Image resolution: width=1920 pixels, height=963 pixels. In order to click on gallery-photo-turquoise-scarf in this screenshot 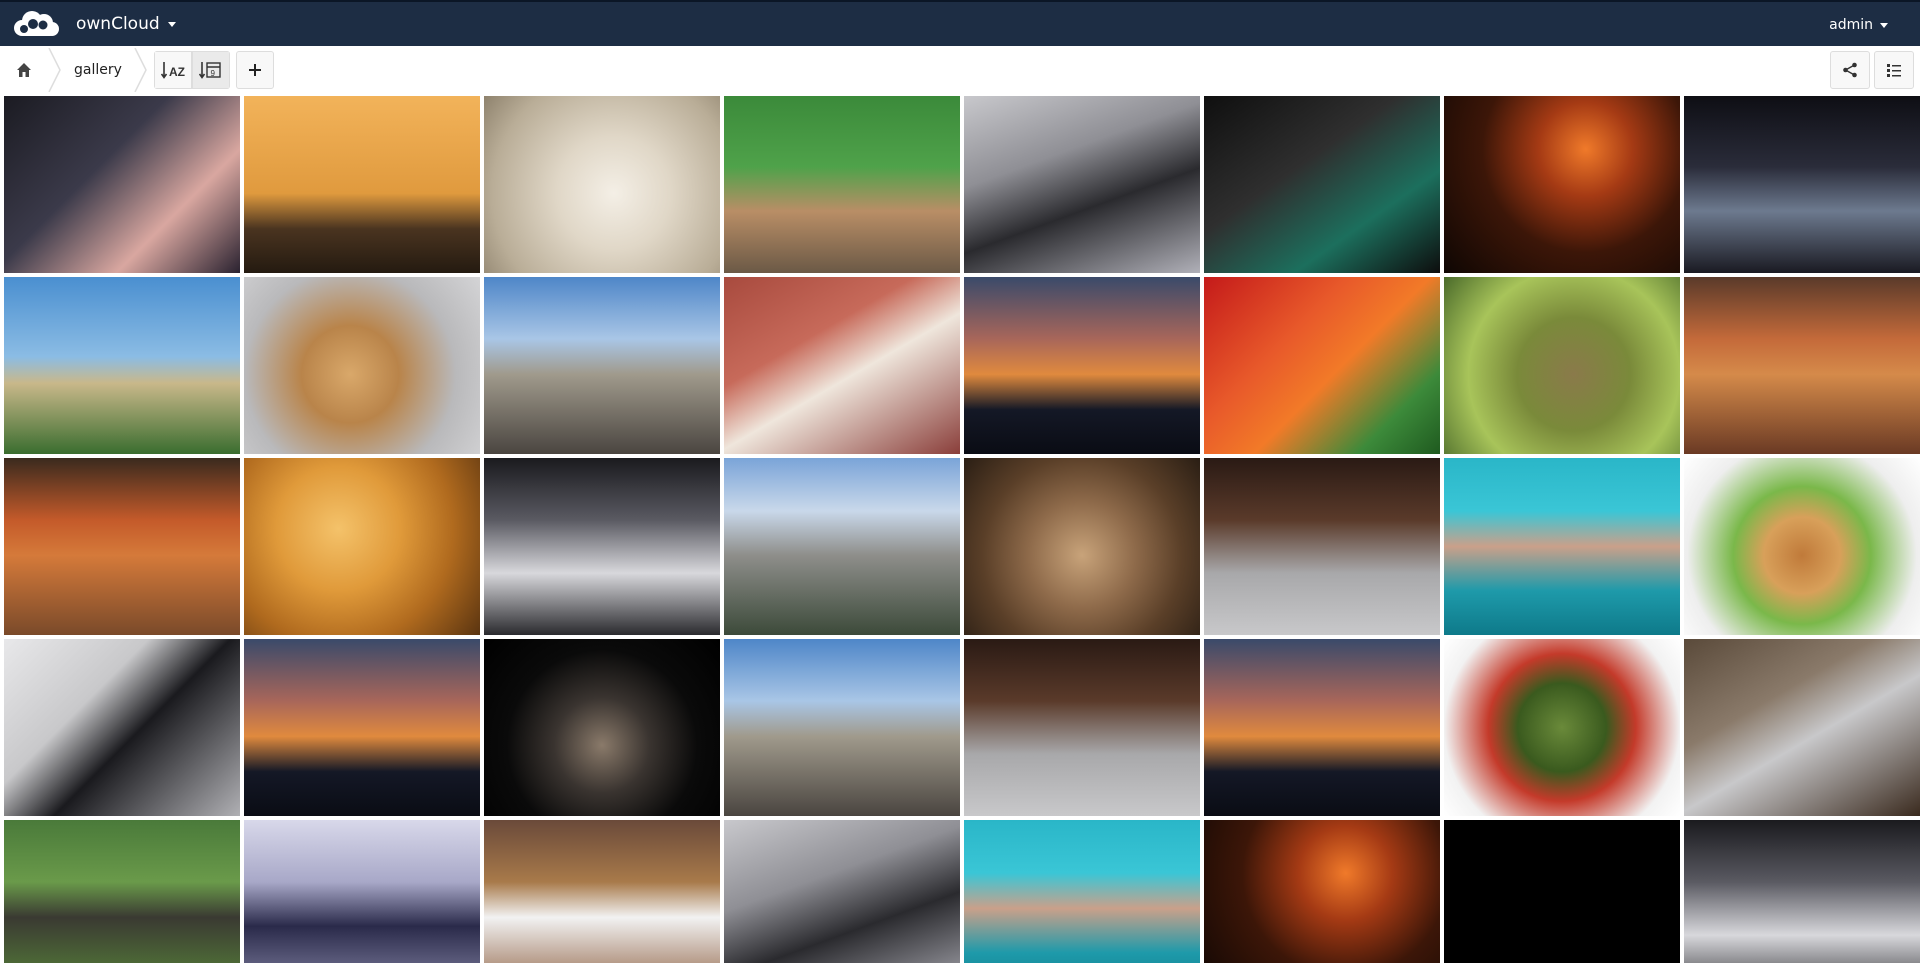, I will do `click(1562, 546)`.